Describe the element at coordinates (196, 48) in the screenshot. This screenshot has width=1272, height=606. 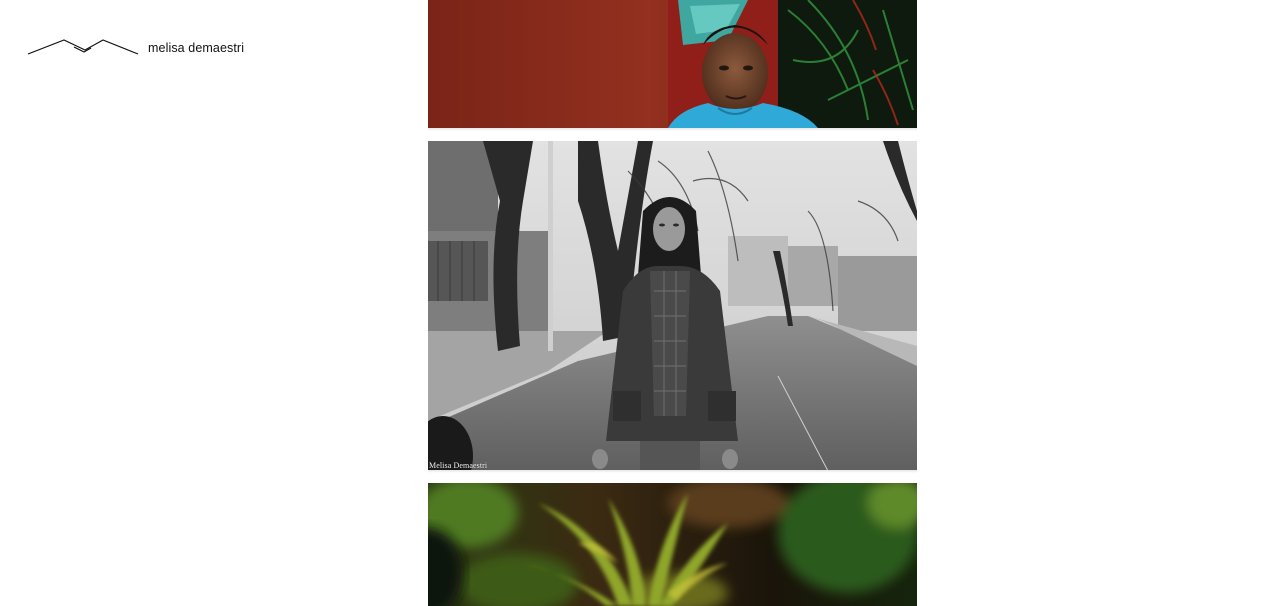
I see `site-name: melisa demaestri` at that location.